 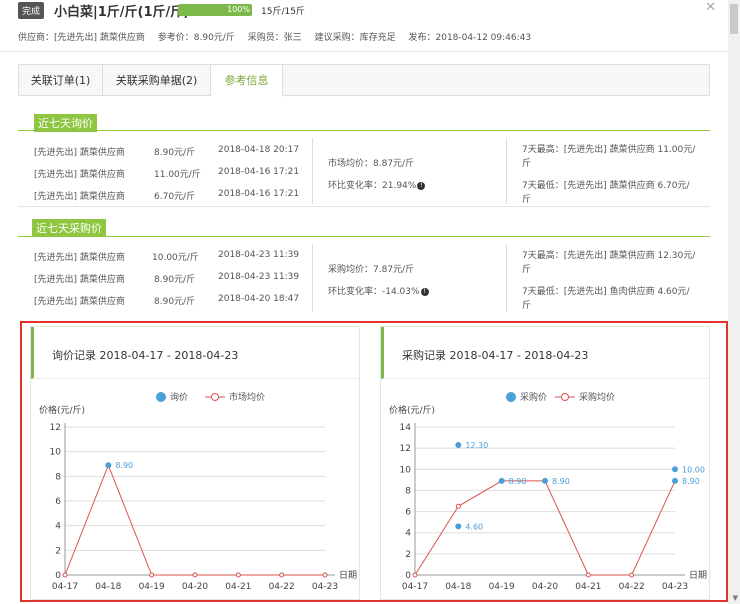 I want to click on x-tick-label: 04-17, so click(x=415, y=587).